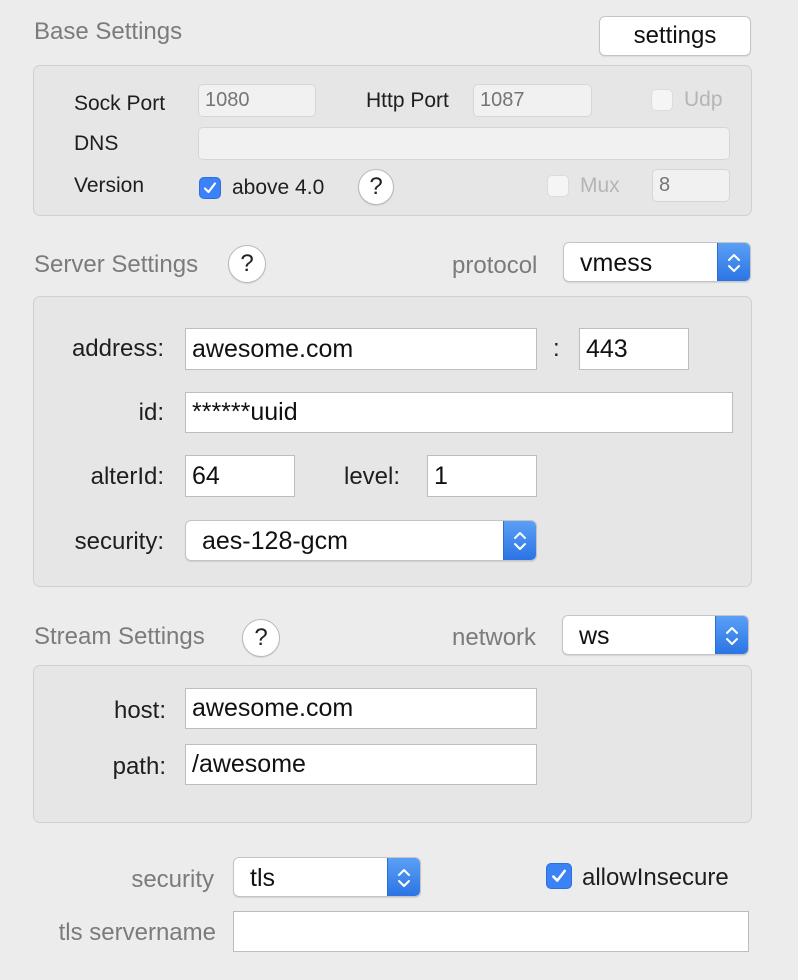  What do you see at coordinates (117, 348) in the screenshot?
I see `address-label: address:` at bounding box center [117, 348].